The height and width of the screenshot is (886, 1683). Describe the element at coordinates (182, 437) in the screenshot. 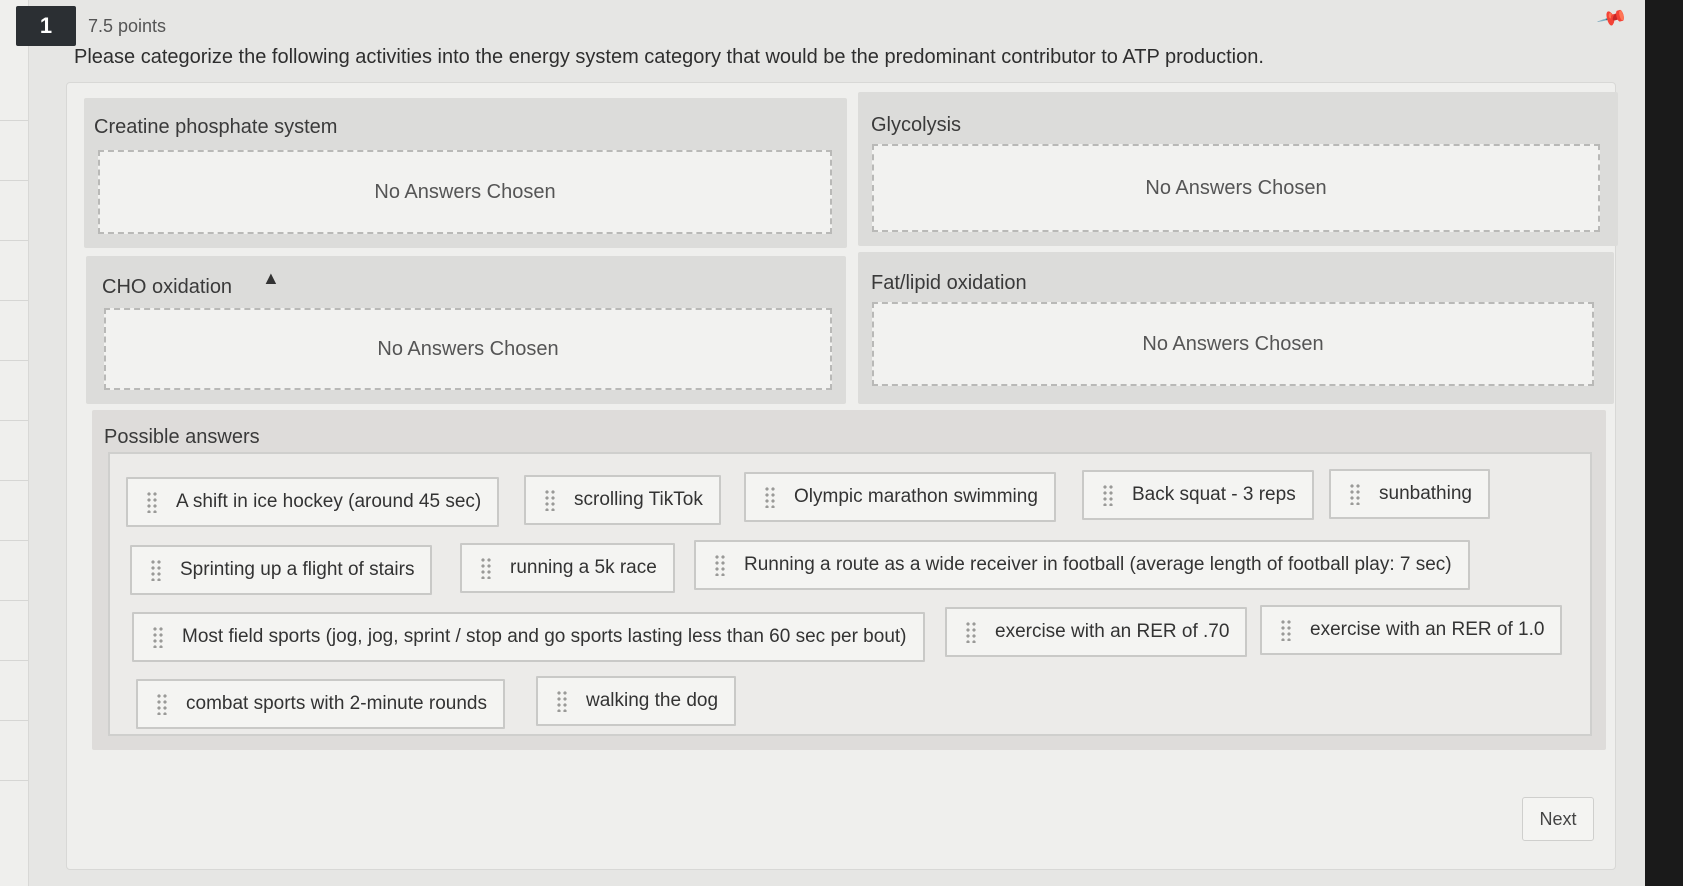

I see `possible-answers-title: Possible answers` at that location.